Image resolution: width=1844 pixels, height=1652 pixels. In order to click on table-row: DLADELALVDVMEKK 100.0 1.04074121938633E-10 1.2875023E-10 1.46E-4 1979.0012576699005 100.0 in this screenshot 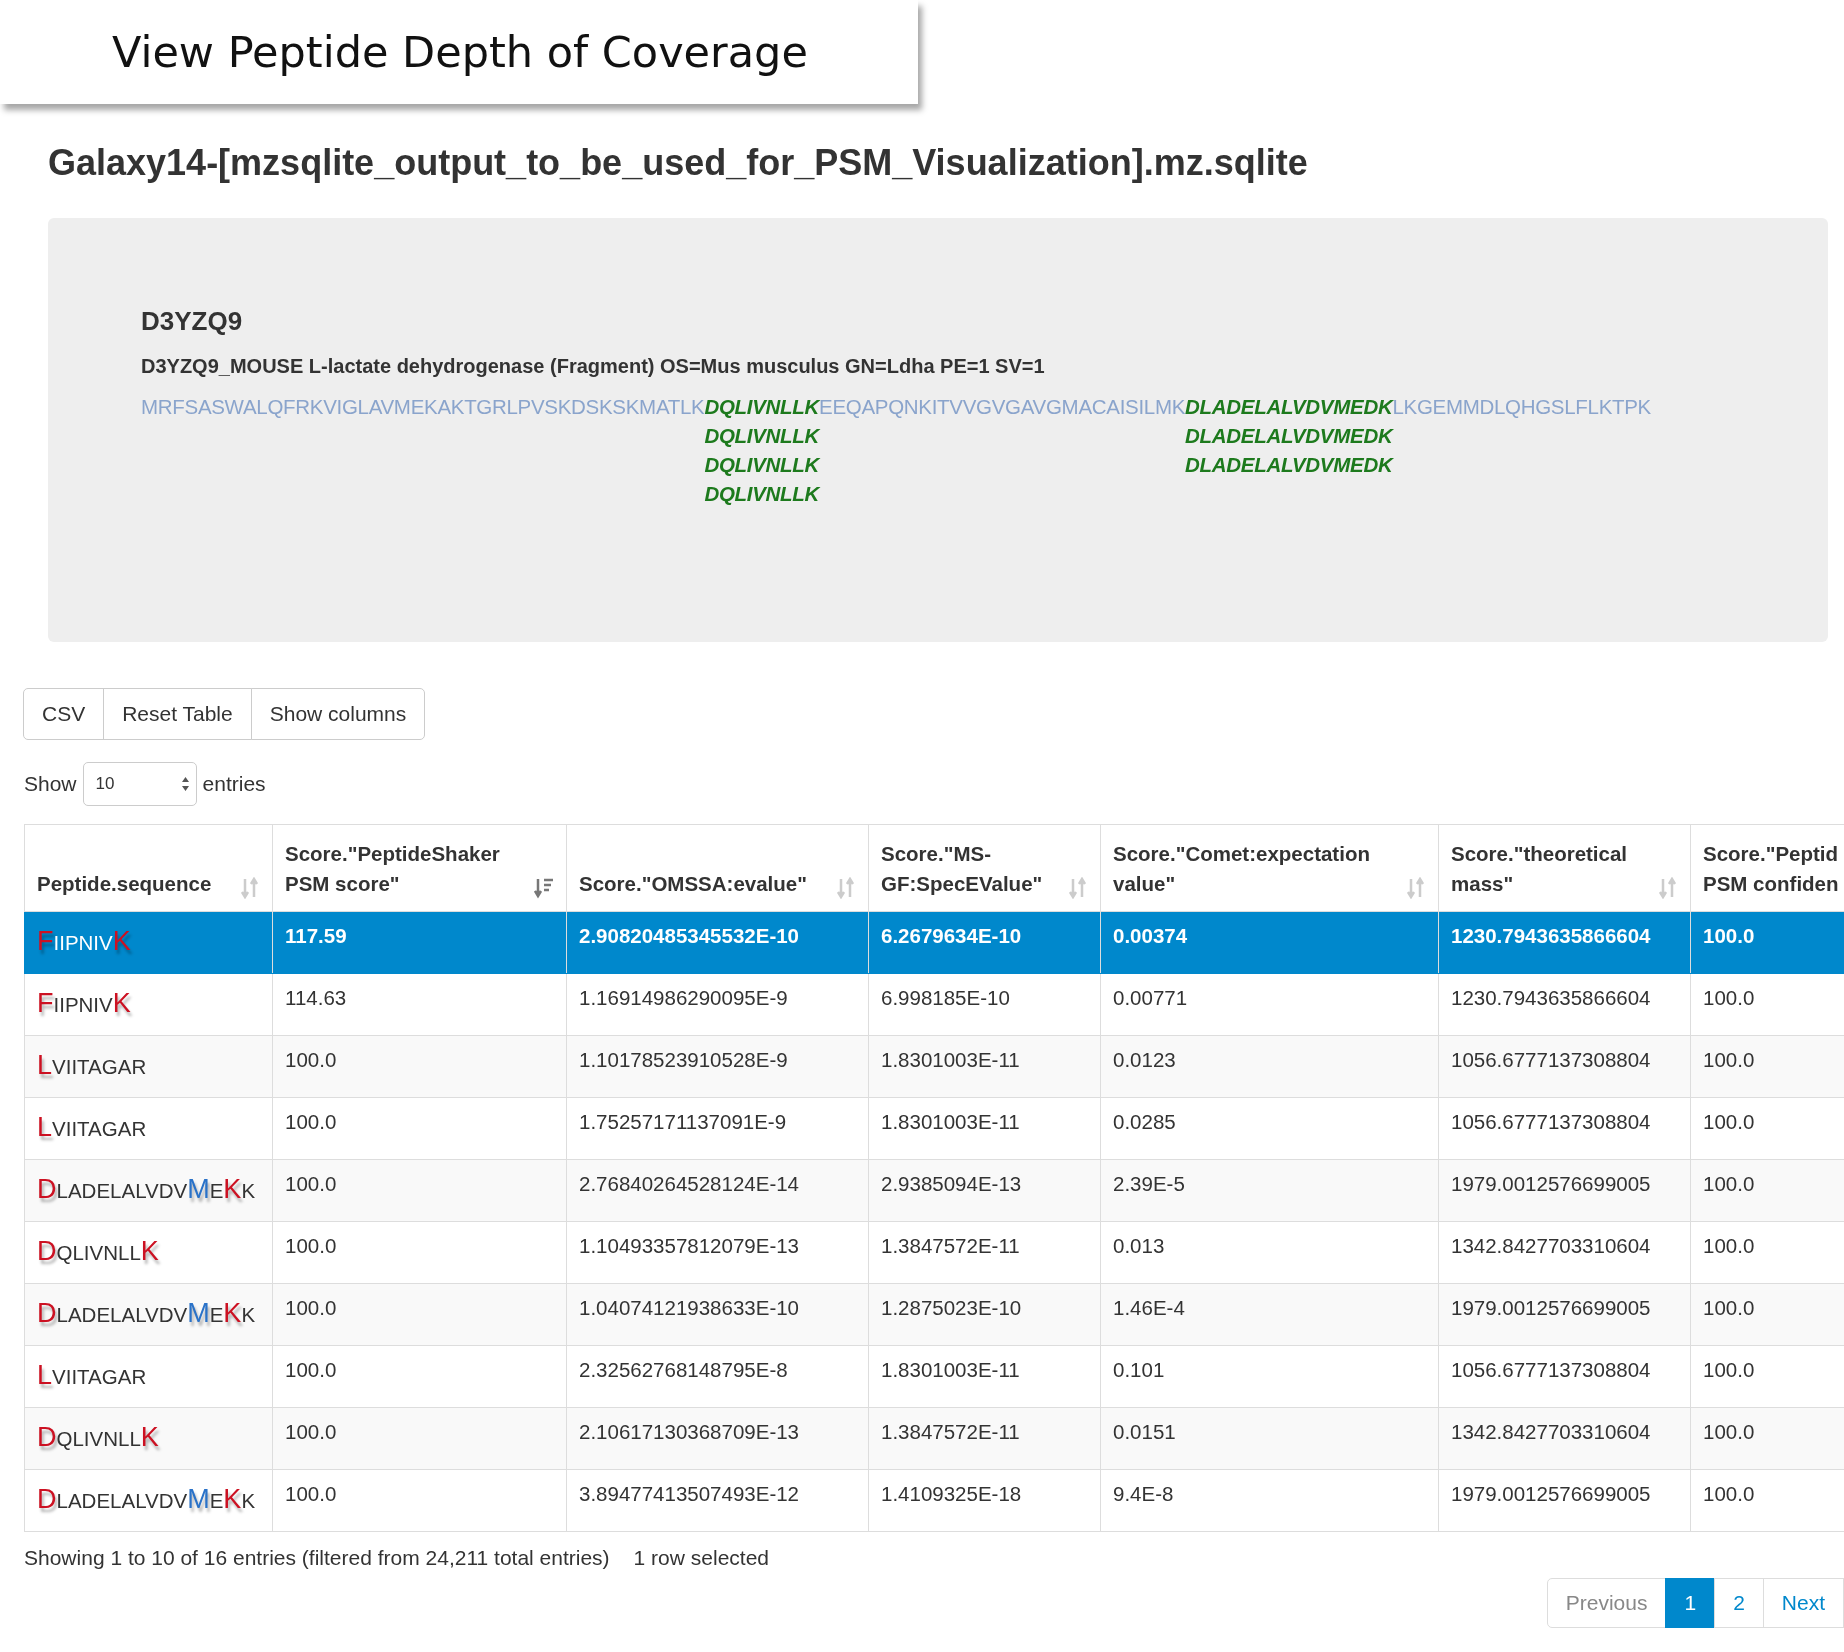, I will do `click(934, 1314)`.